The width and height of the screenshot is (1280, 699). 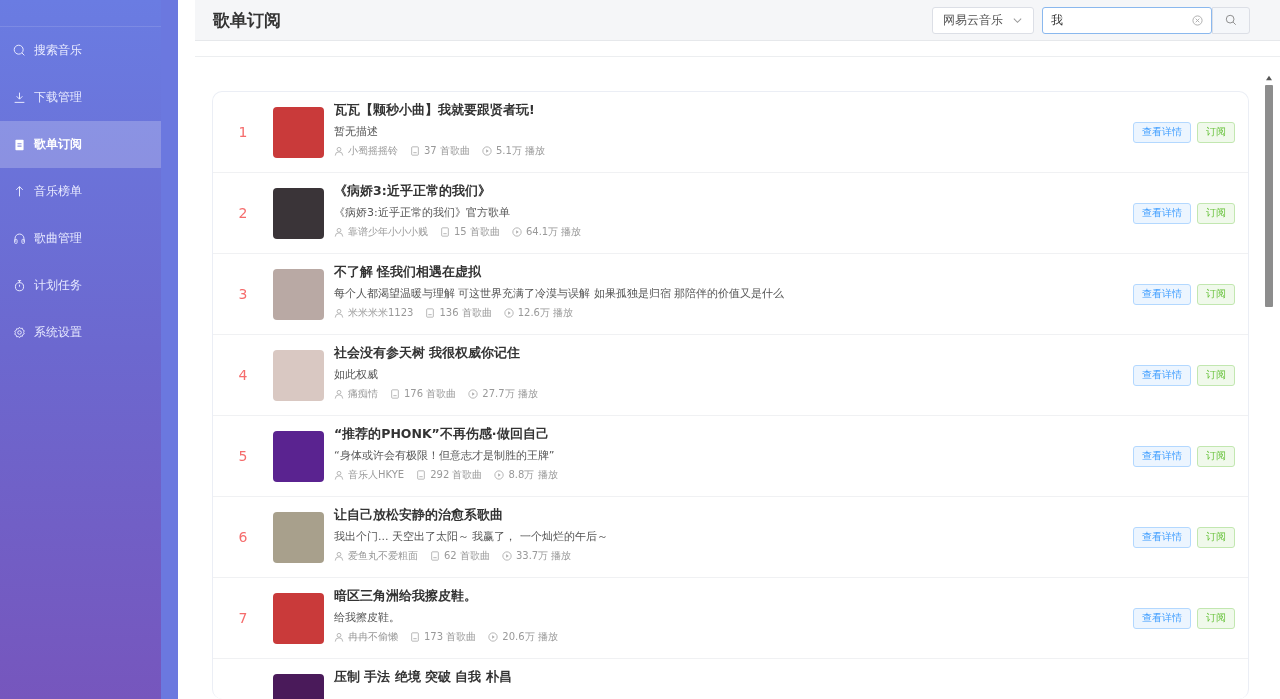 I want to click on arrow-up-icon, so click(x=19, y=191).